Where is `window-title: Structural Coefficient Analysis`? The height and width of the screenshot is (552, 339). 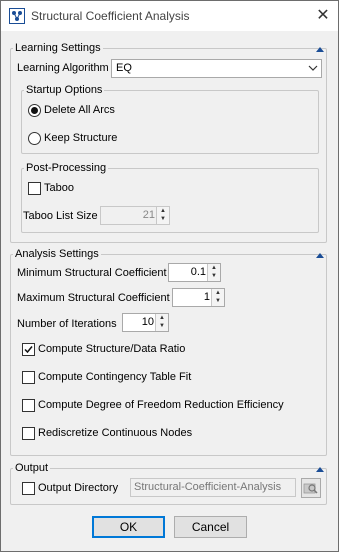
window-title: Structural Coefficient Analysis is located at coordinates (110, 16).